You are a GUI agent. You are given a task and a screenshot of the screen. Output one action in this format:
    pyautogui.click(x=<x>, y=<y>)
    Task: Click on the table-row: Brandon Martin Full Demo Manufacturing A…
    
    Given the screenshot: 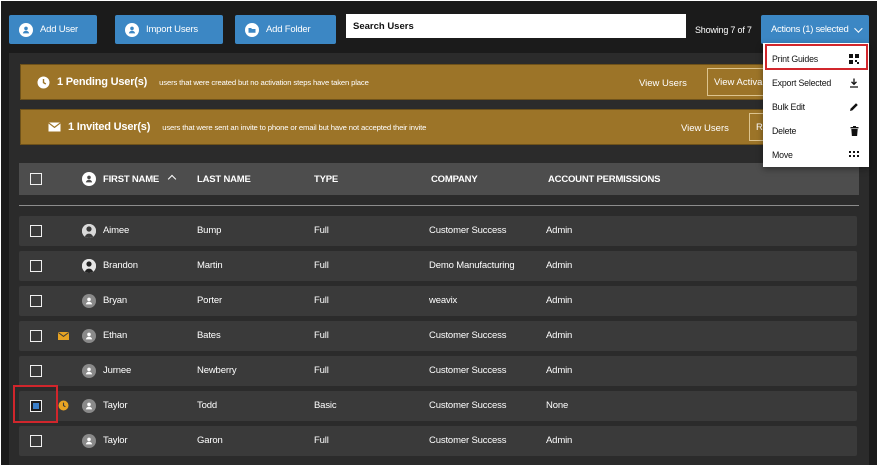 What is the action you would take?
    pyautogui.click(x=438, y=266)
    